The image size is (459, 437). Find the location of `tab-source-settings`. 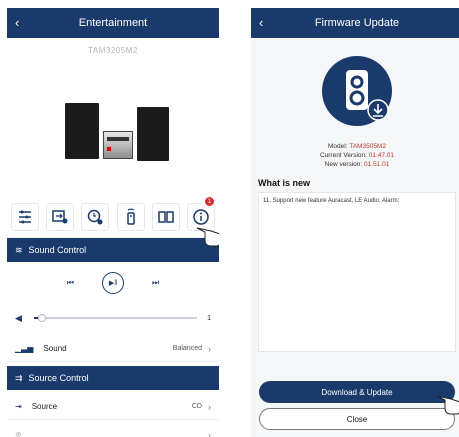

tab-source-settings is located at coordinates (59, 216).